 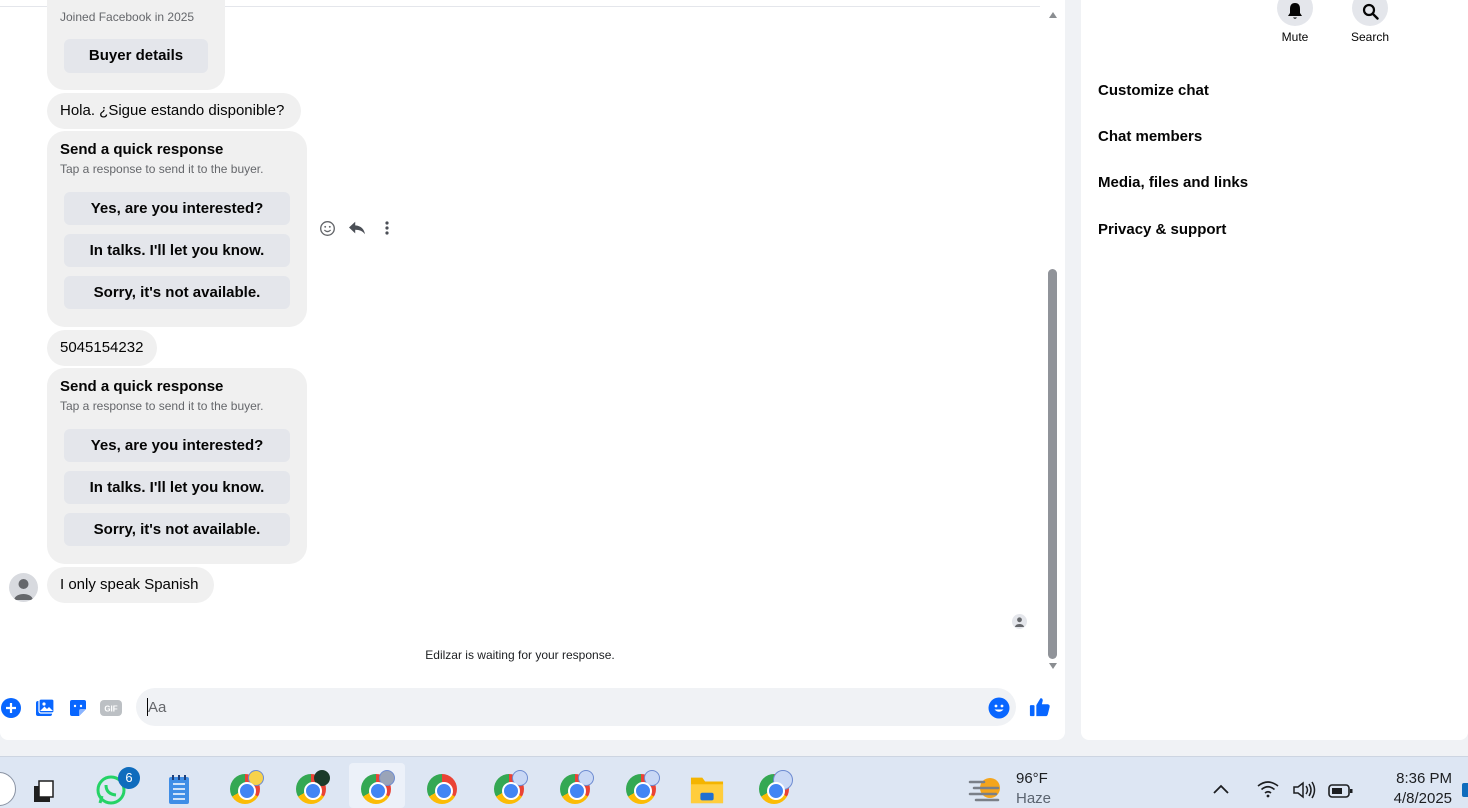 I want to click on emoji-icon, so click(x=999, y=708).